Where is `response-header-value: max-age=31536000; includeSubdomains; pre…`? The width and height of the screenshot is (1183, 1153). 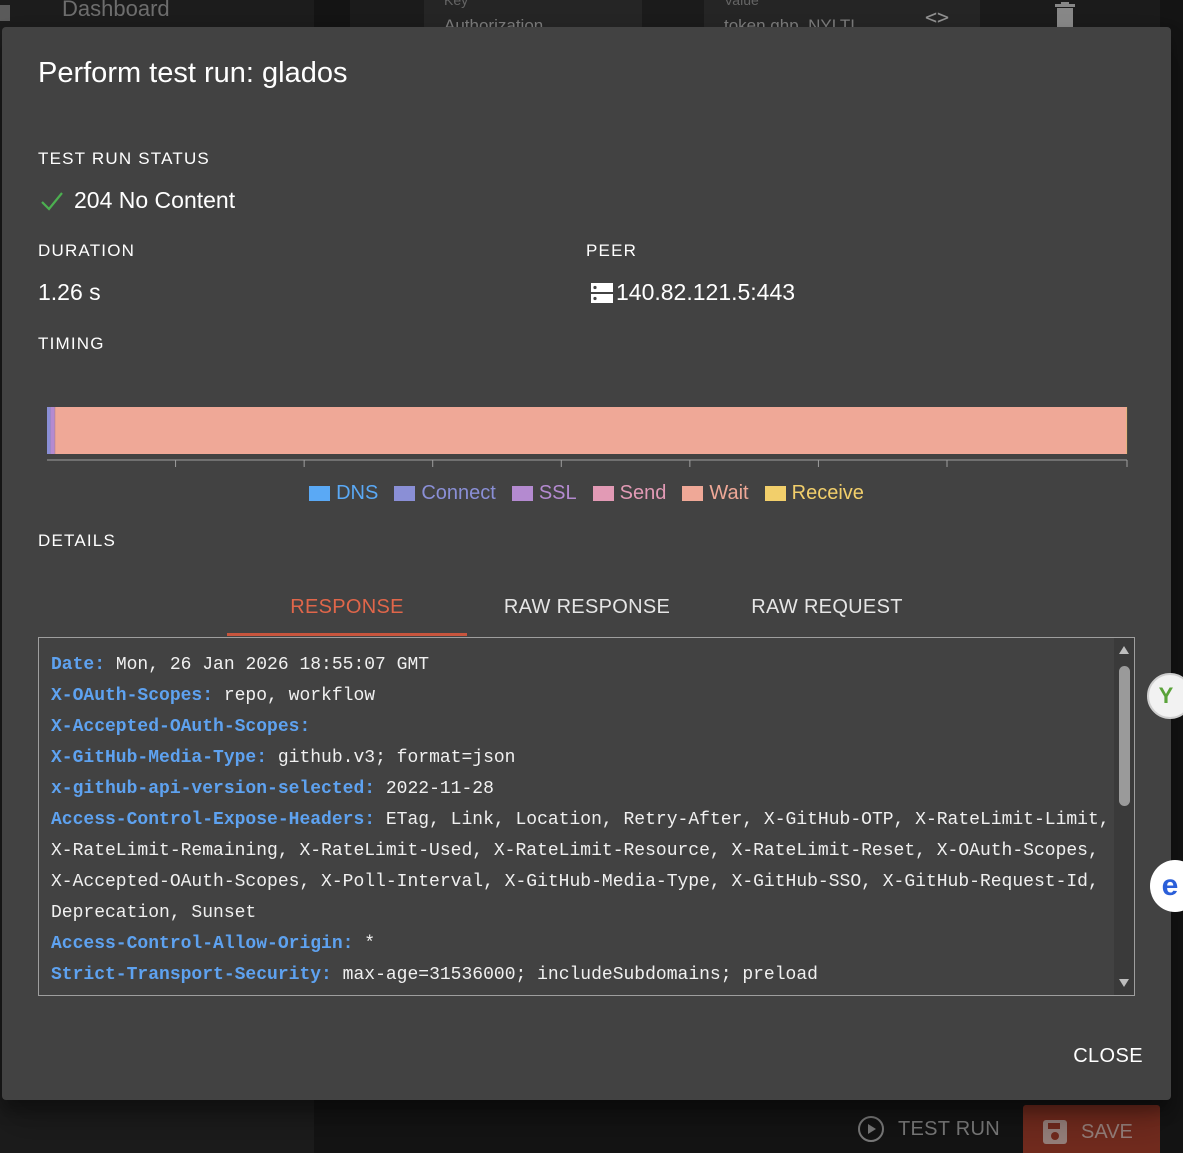
response-header-value: max-age=31536000; includeSubdomains; pre… is located at coordinates (574, 975).